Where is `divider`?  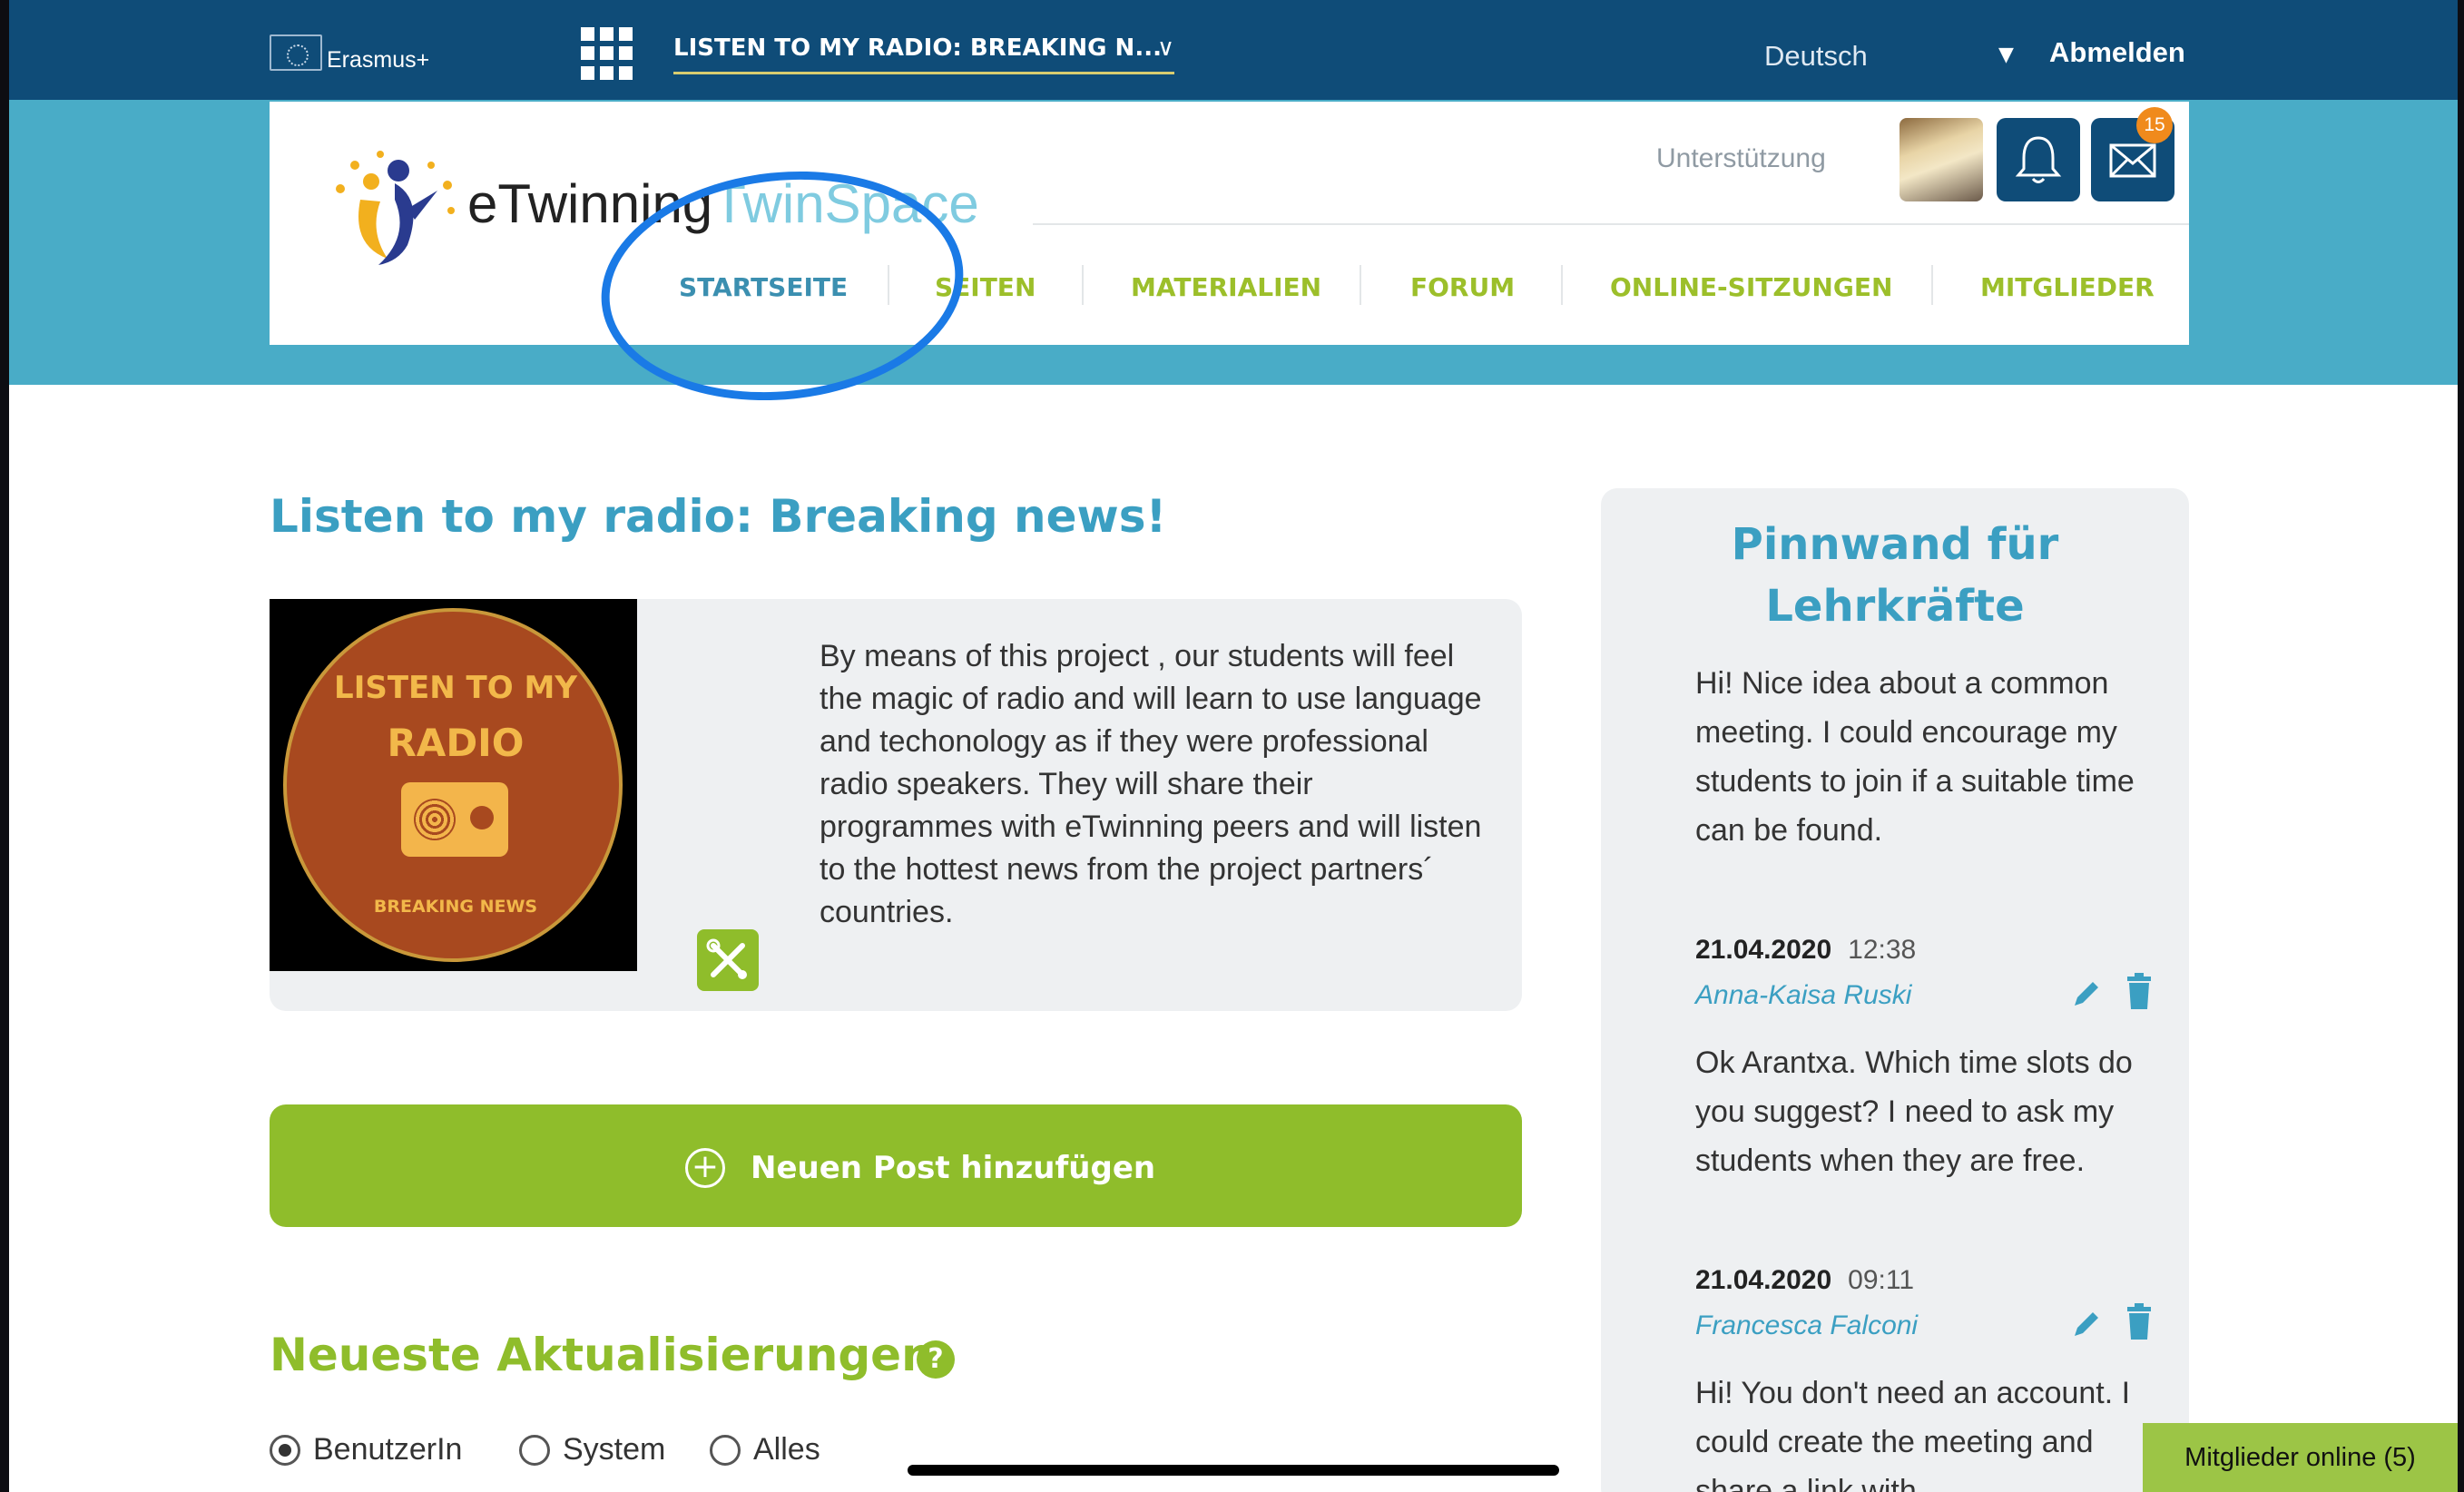 divider is located at coordinates (1611, 224).